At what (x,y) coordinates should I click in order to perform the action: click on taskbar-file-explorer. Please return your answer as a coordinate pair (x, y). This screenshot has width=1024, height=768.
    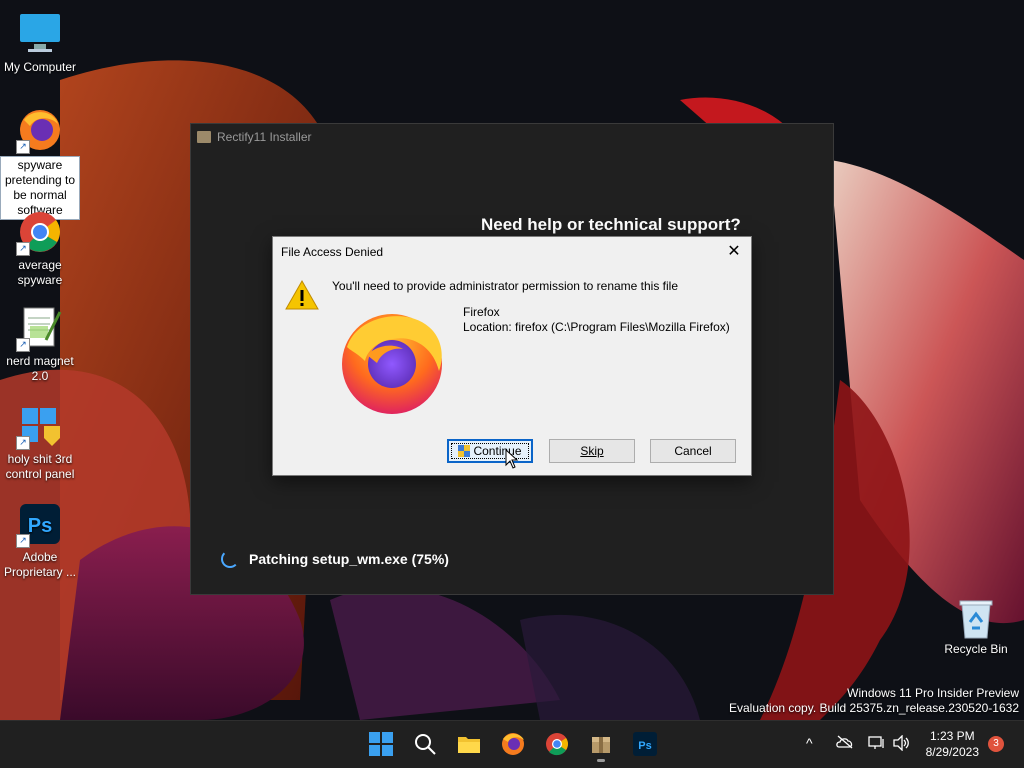
    Looking at the image, I should click on (469, 744).